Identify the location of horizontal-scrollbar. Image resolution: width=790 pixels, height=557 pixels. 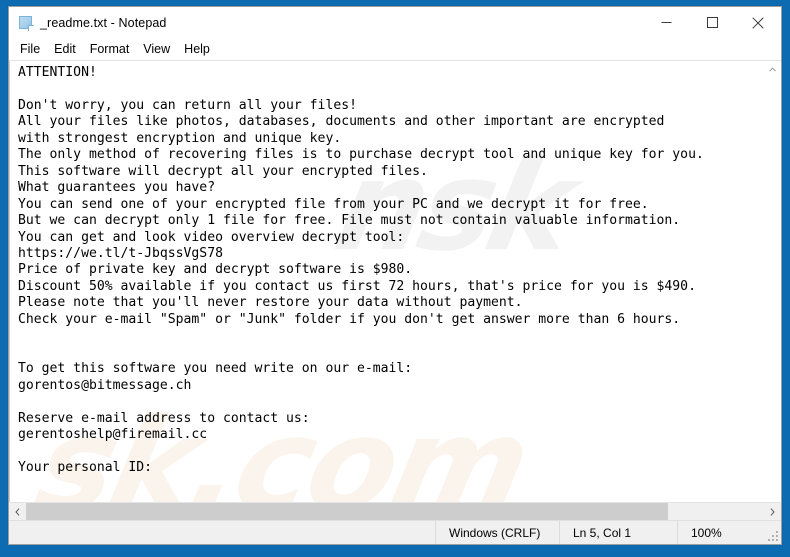
(395, 511).